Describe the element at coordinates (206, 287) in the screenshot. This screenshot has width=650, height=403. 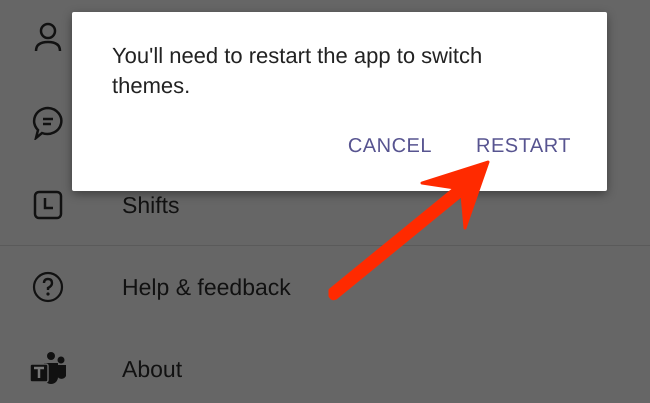
I see `menu-item-label: Help & feedback` at that location.